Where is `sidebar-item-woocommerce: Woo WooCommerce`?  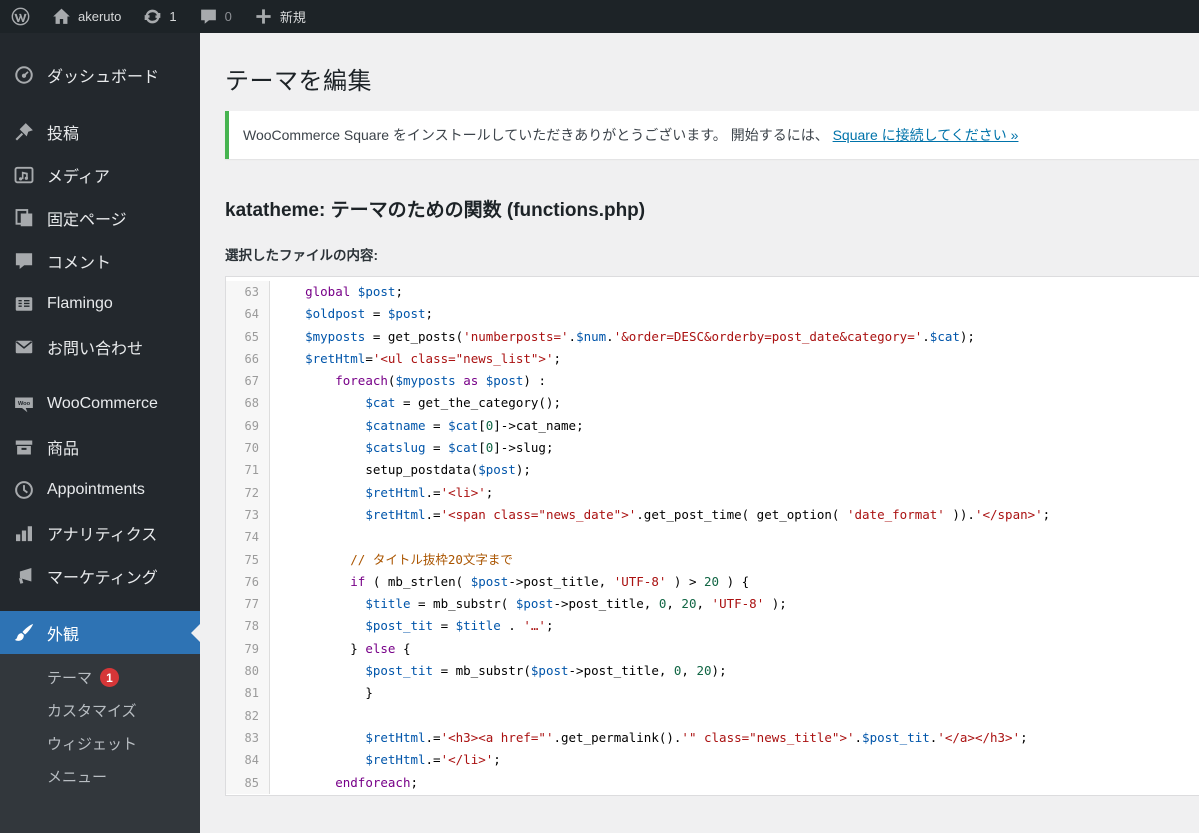
sidebar-item-woocommerce: Woo WooCommerce is located at coordinates (100, 403).